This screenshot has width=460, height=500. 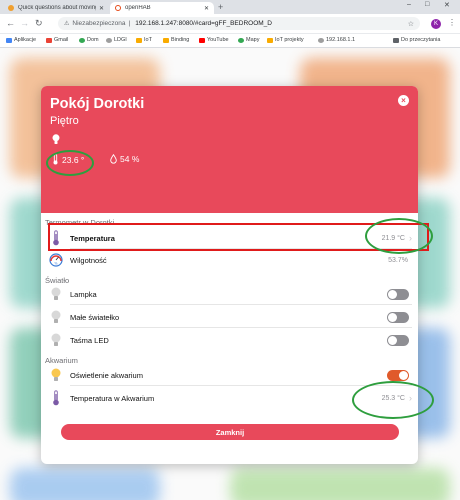 I want to click on item-label: Taśma LED, so click(x=89, y=340).